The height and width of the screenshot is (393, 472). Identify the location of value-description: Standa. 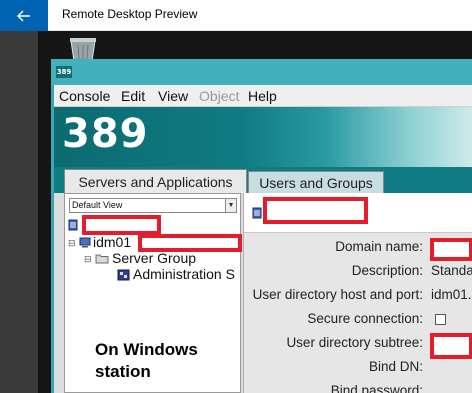
(451, 270).